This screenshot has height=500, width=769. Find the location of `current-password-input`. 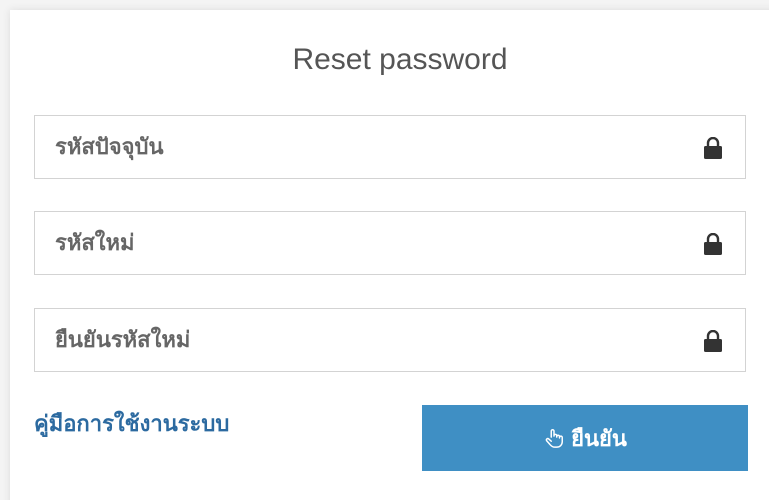

current-password-input is located at coordinates (390, 147).